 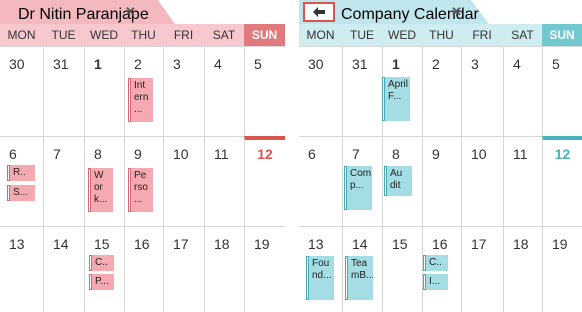 I want to click on day-number: 2, so click(x=436, y=64).